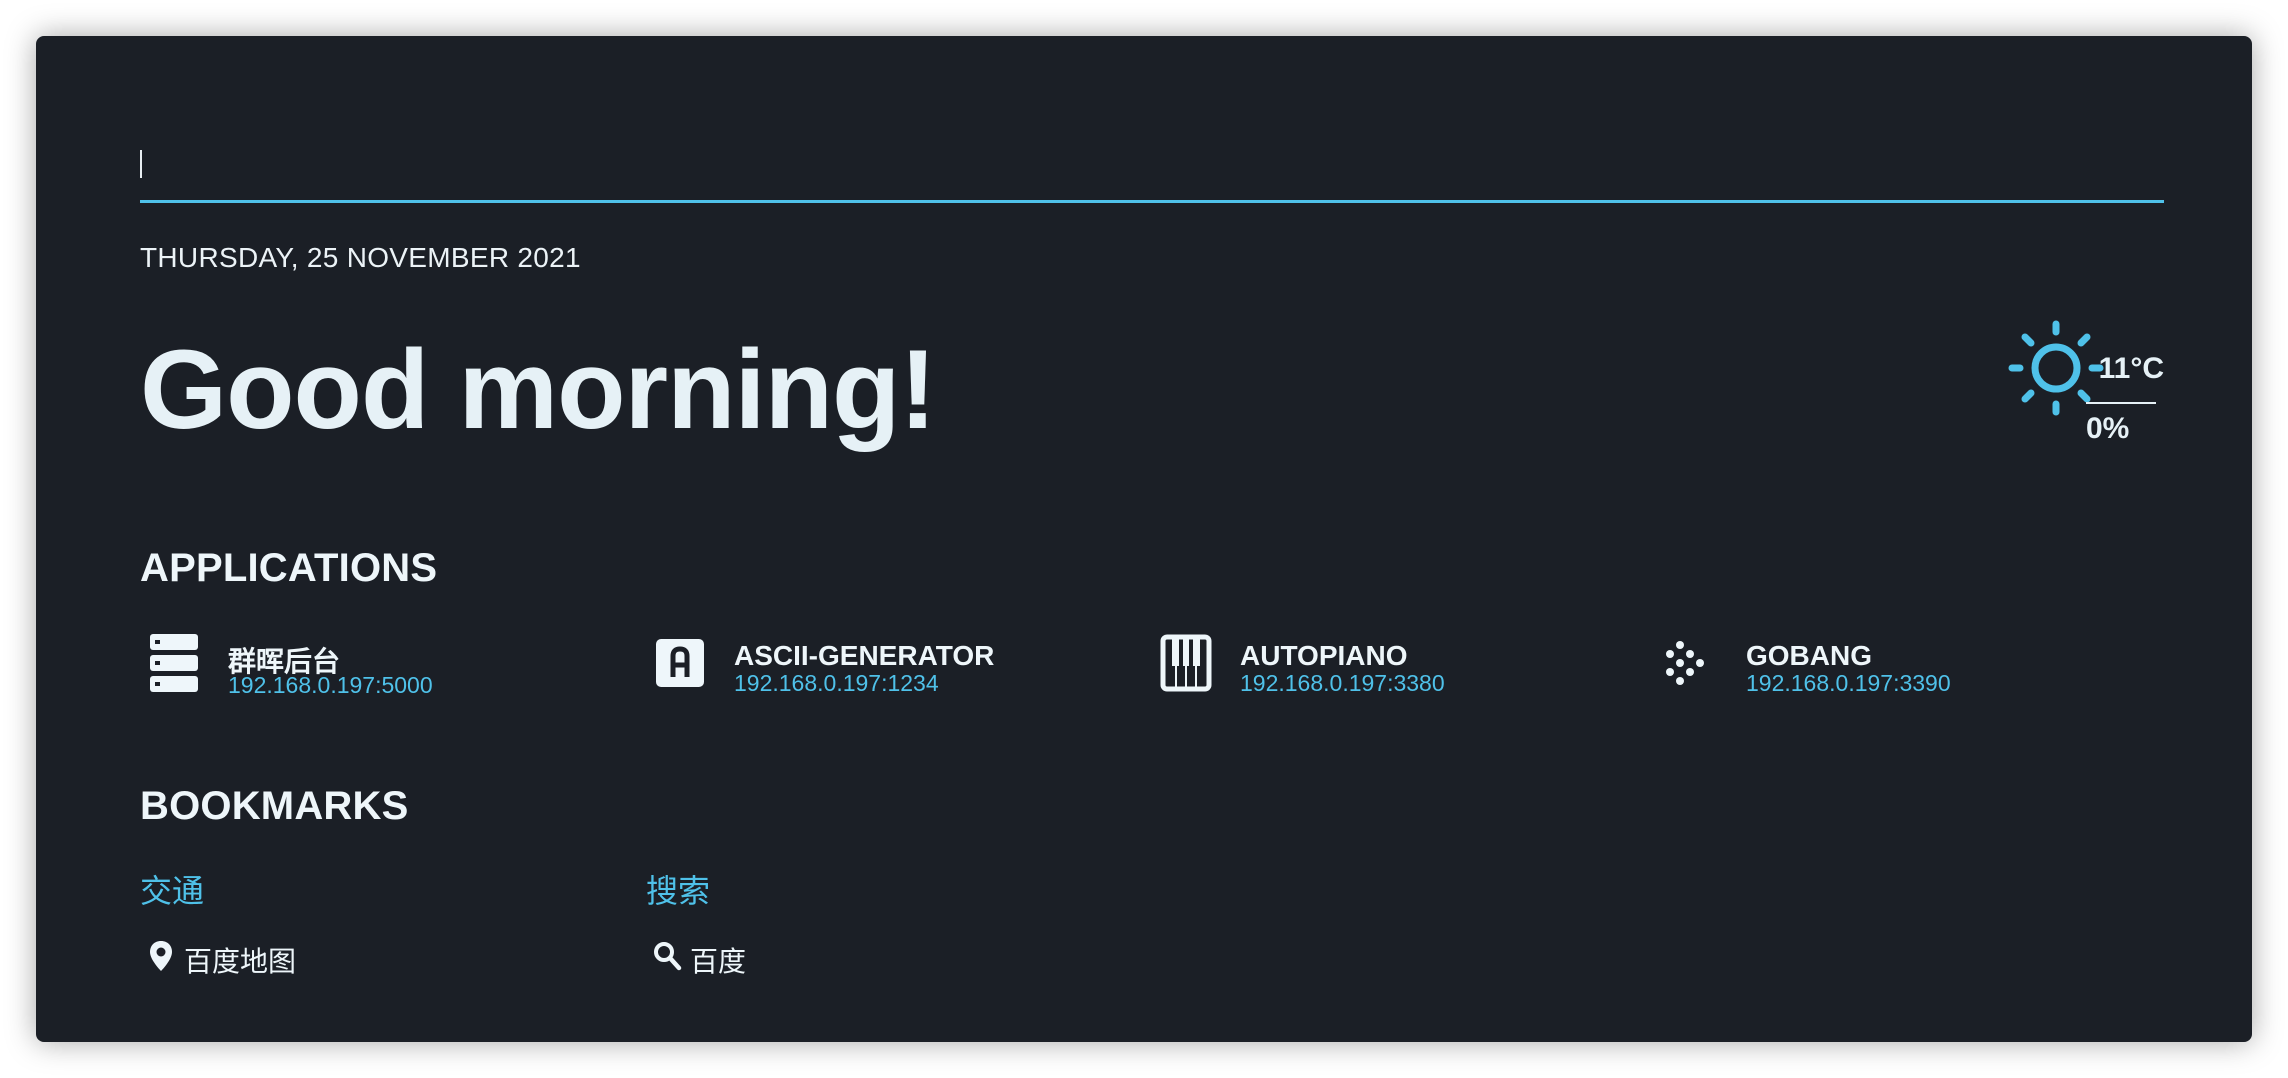  I want to click on piano-icon, so click(1186, 663).